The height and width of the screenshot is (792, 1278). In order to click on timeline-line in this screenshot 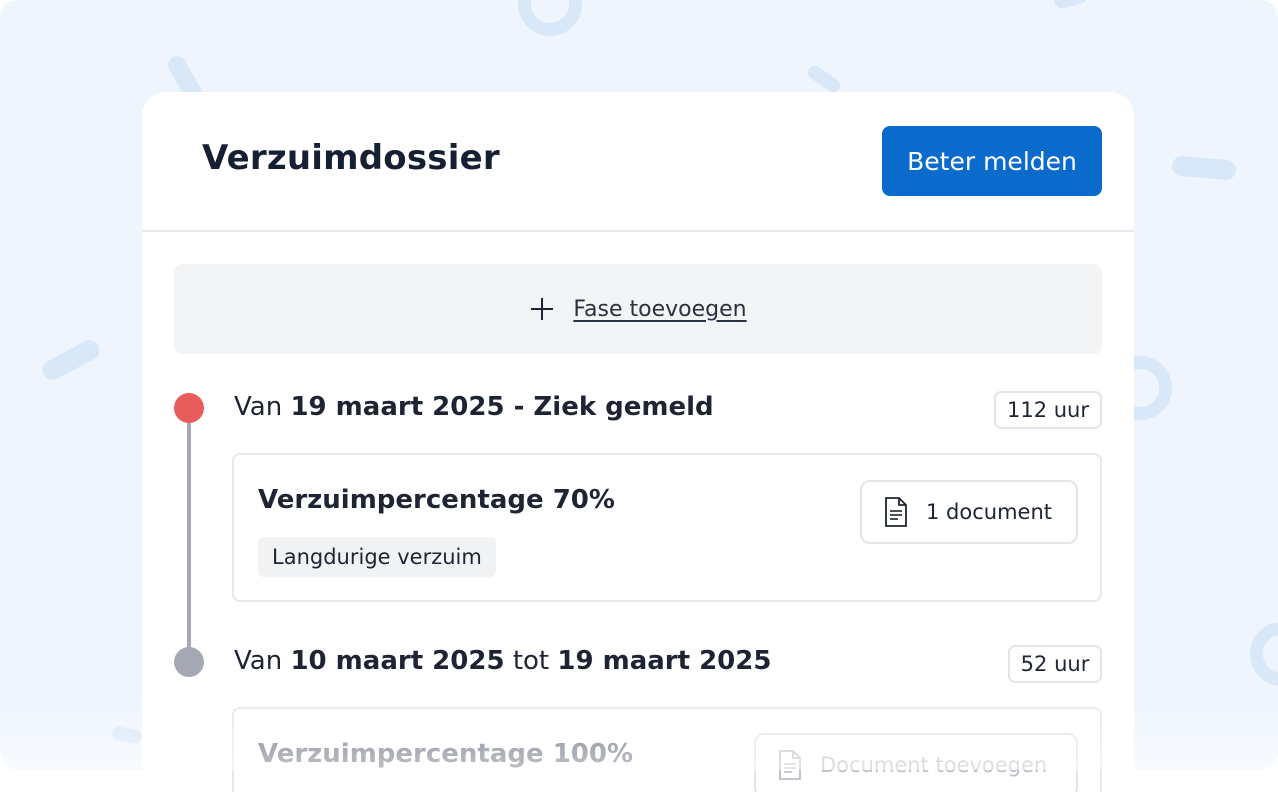, I will do `click(189, 535)`.